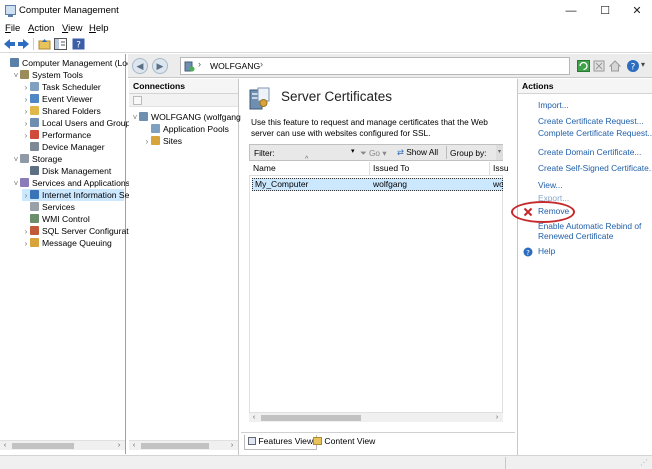 The height and width of the screenshot is (469, 652). Describe the element at coordinates (583, 66) in the screenshot. I see `refresh-icon` at that location.